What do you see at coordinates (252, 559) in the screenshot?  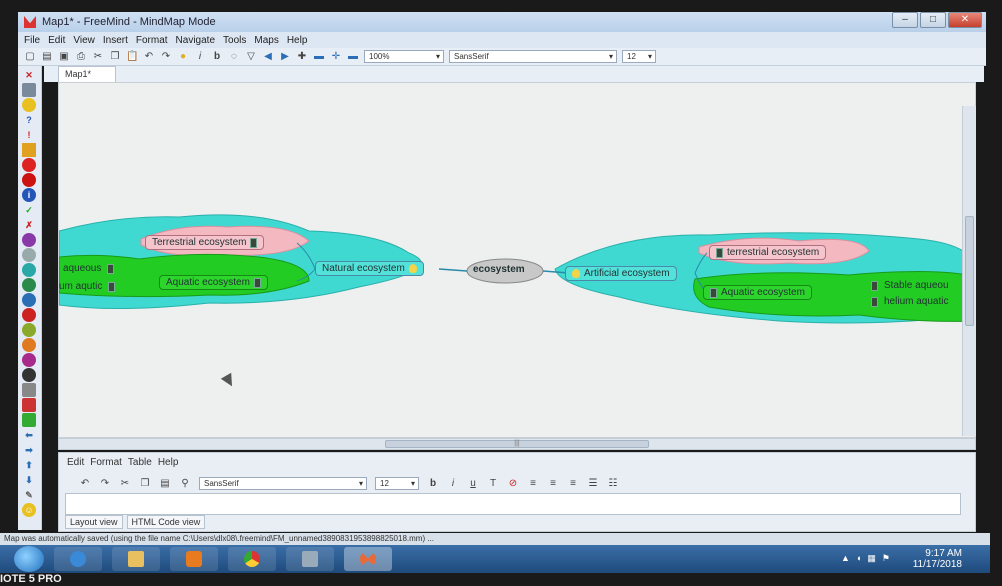 I see `taskbar-chrome` at bounding box center [252, 559].